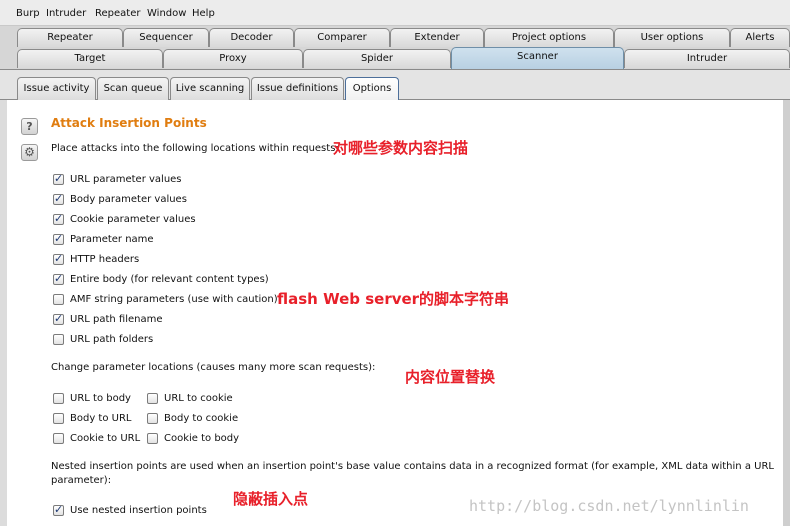 This screenshot has height=526, width=790. Describe the element at coordinates (133, 219) in the screenshot. I see `checkbox-label: Cookie parameter values` at that location.